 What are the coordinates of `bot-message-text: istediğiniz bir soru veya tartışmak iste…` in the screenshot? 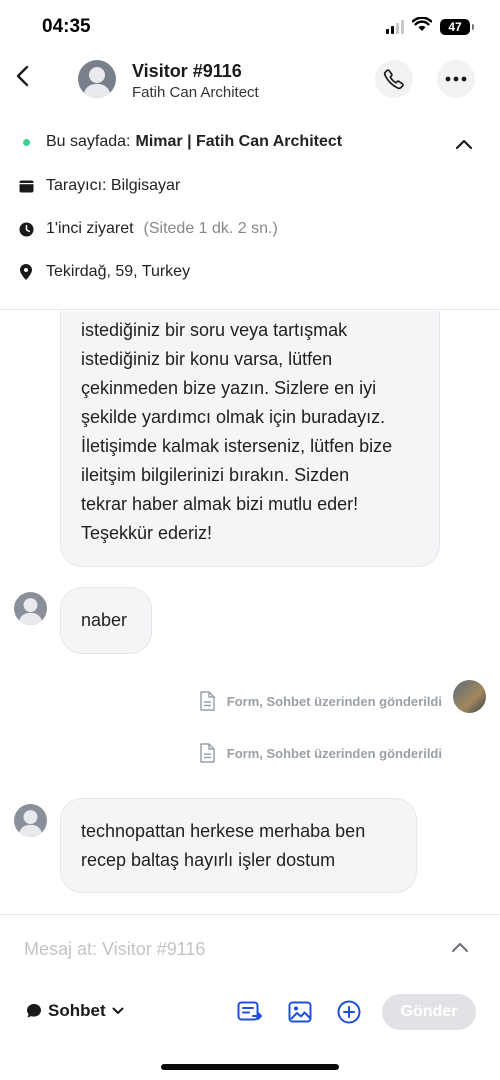 It's located at (237, 431).